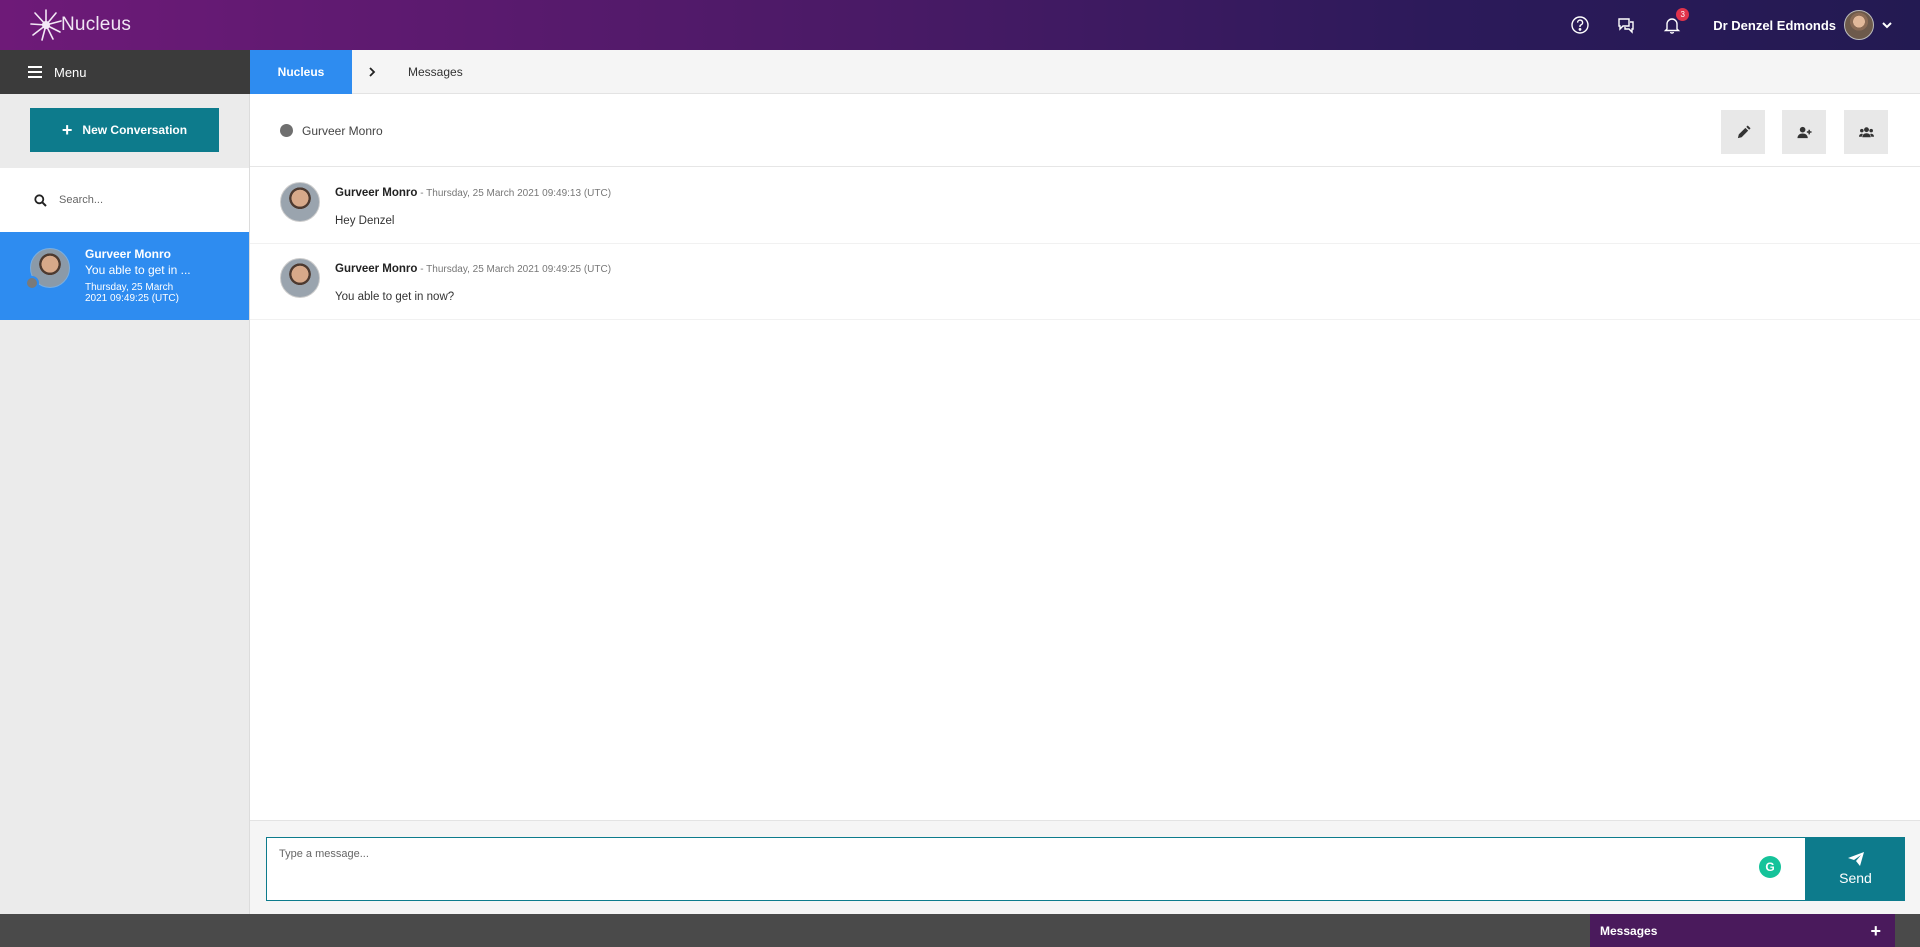 The height and width of the screenshot is (947, 1920). Describe the element at coordinates (1085, 71) in the screenshot. I see `breadcrumb: Nucleus Messages` at that location.